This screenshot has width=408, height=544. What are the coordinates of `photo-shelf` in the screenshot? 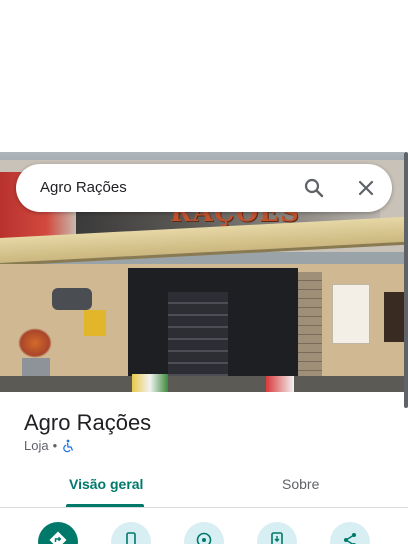 It's located at (198, 340).